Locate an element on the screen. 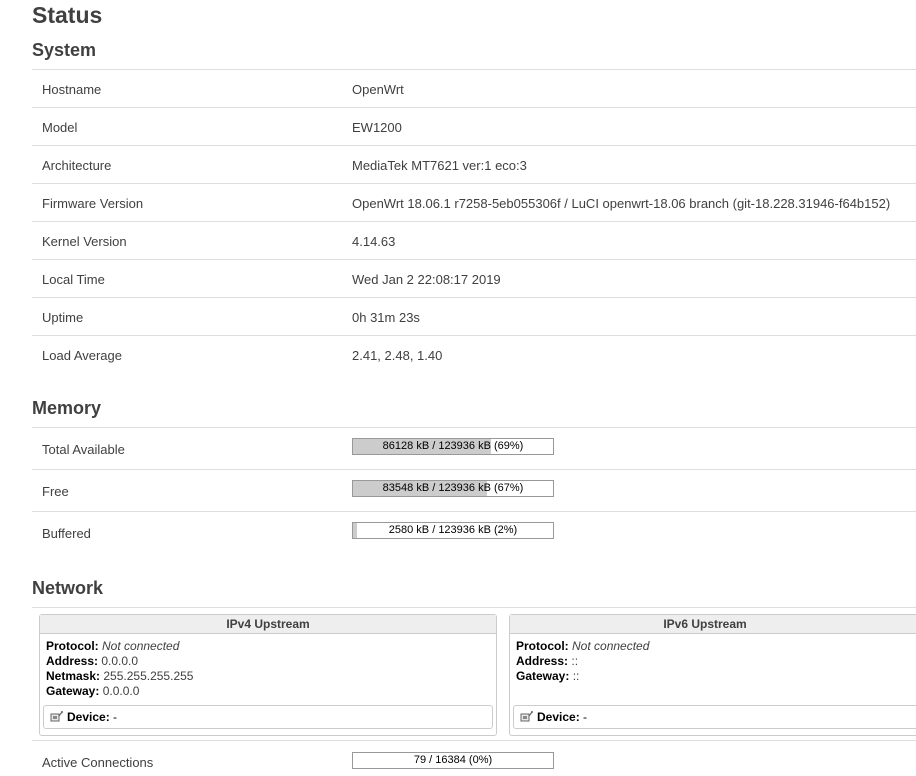 This screenshot has height=776, width=916. progress-text: 83548 kB / 123936 kB (67%) is located at coordinates (453, 488).